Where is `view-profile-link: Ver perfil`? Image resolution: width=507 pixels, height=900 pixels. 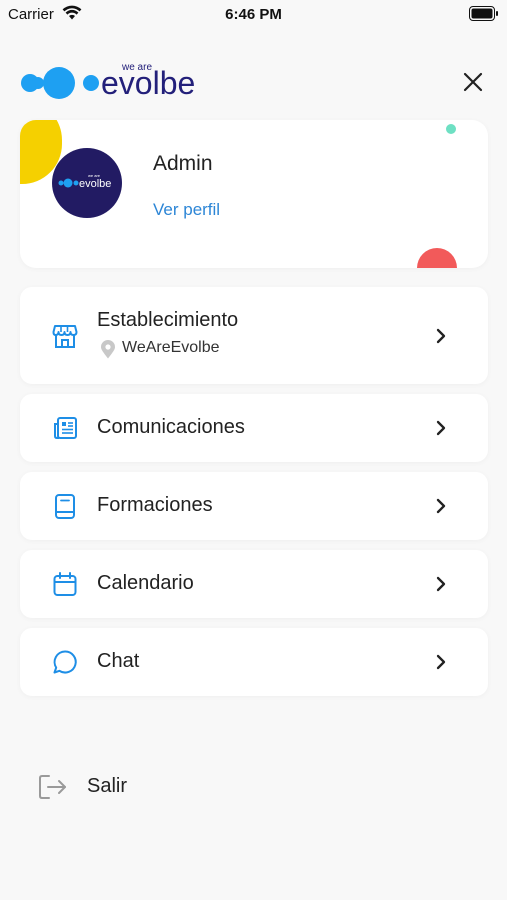
view-profile-link: Ver perfil is located at coordinates (186, 210).